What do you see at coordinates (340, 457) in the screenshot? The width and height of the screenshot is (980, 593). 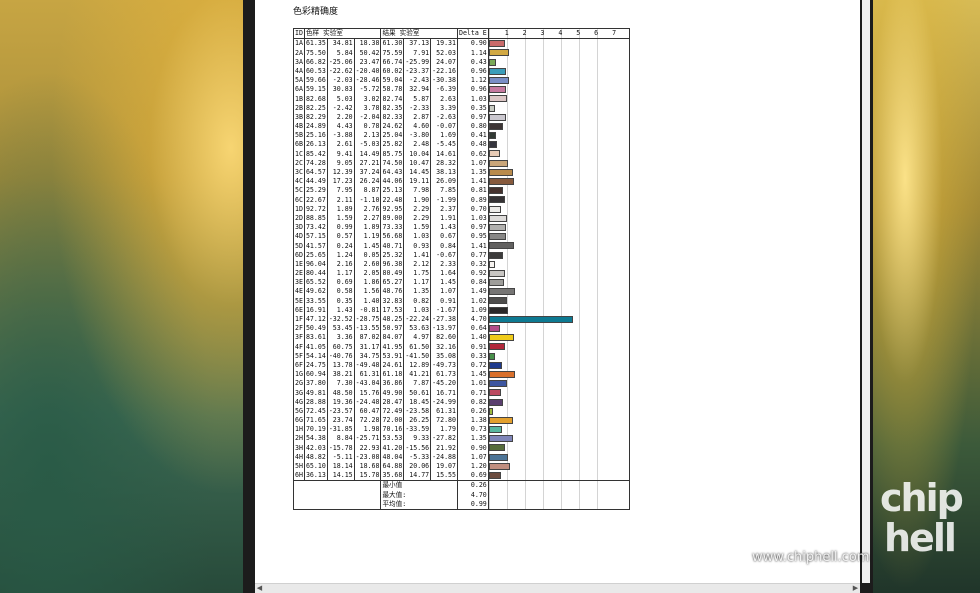 I see `cell-a: -5.11` at bounding box center [340, 457].